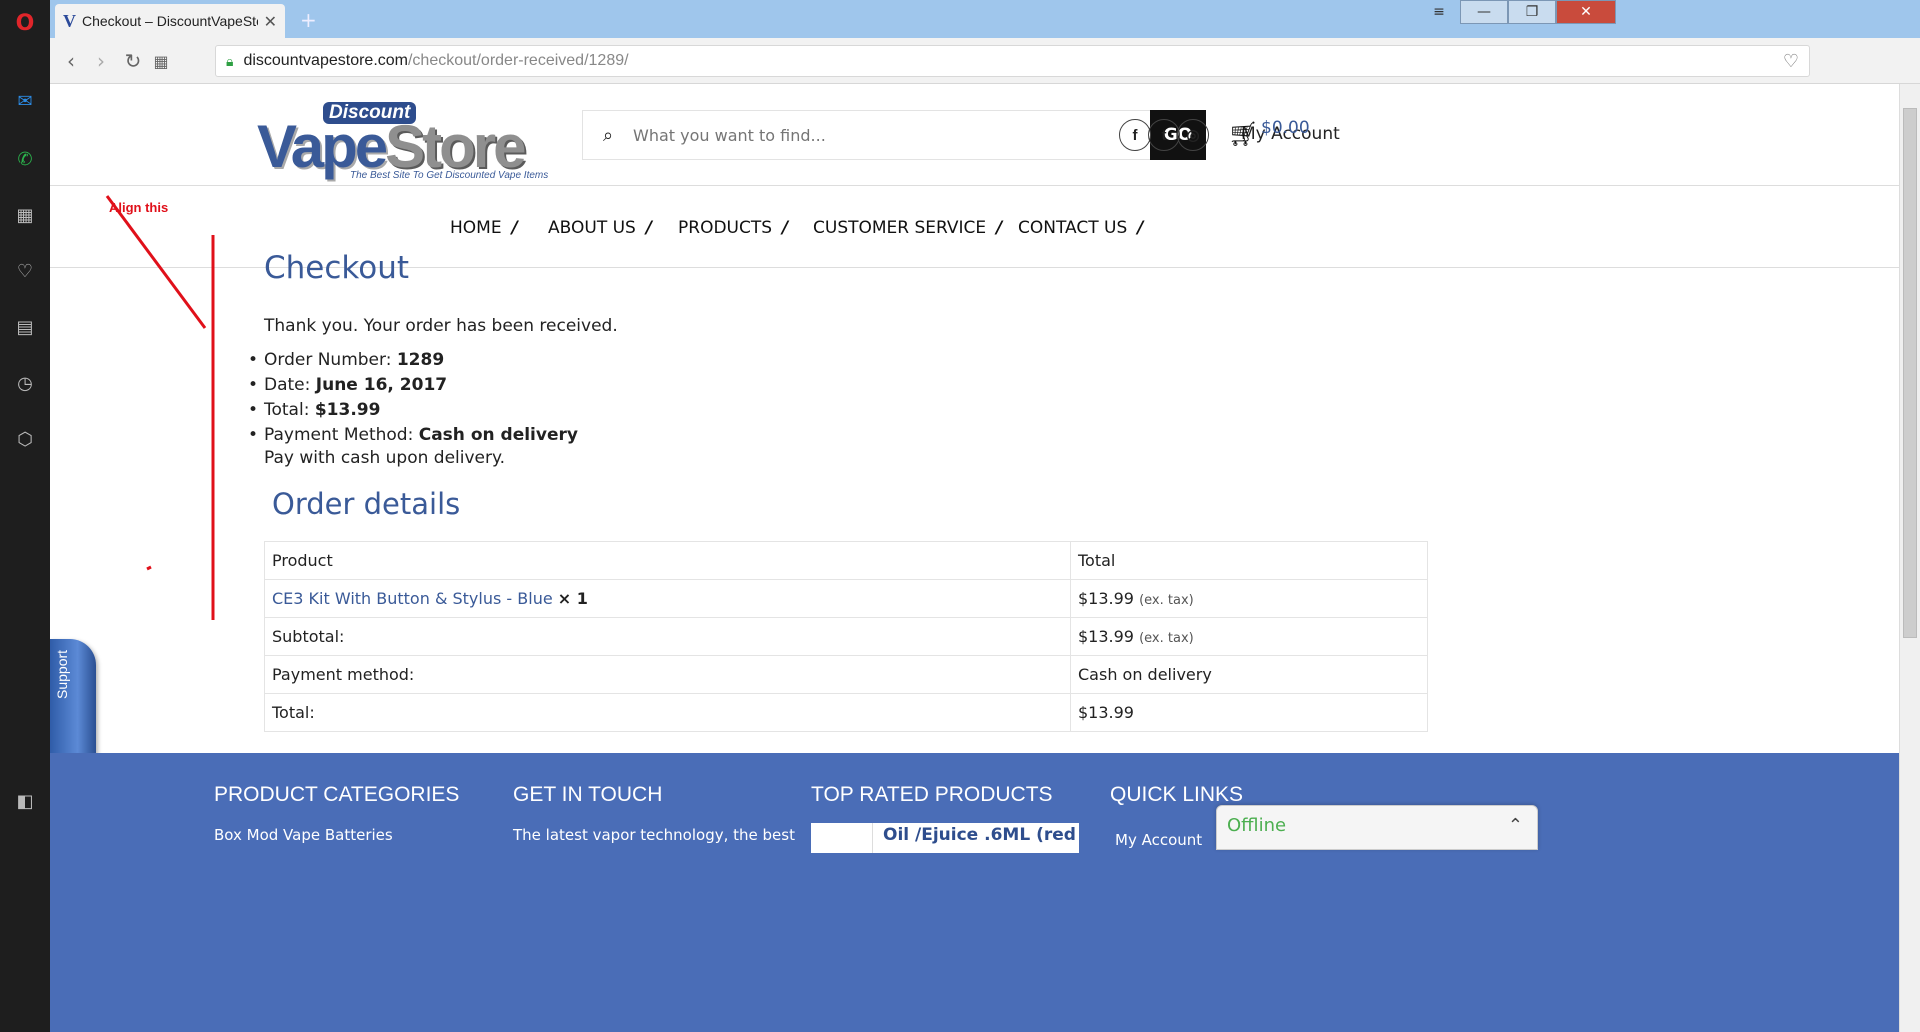 The height and width of the screenshot is (1032, 1920). Describe the element at coordinates (1164, 135) in the screenshot. I see `twitter-icon: t` at that location.